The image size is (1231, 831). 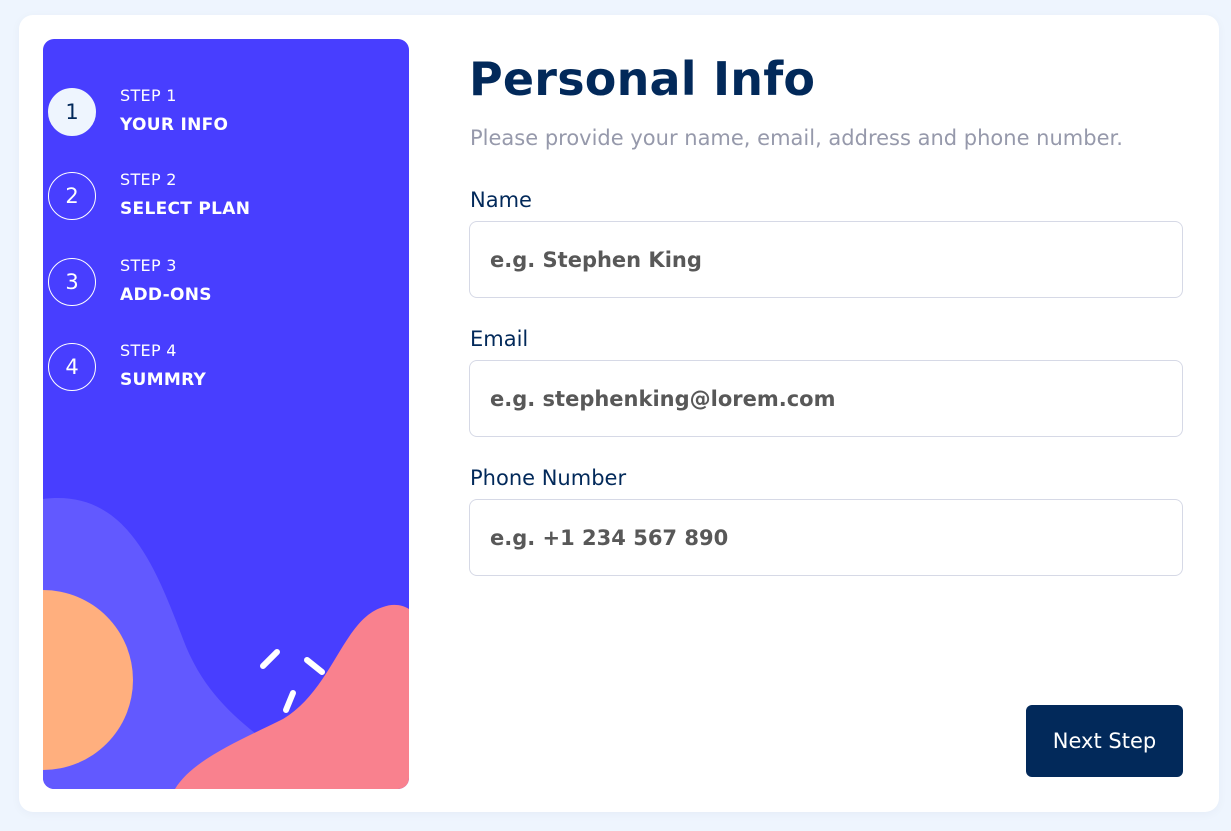 I want to click on sidebar-step-your-info: 1 STEP 1 YOUR INFO, so click(x=198, y=112).